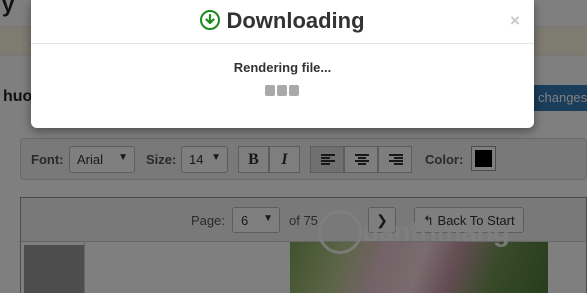 The image size is (587, 293). I want to click on dialog-title-text: Downloading, so click(295, 20).